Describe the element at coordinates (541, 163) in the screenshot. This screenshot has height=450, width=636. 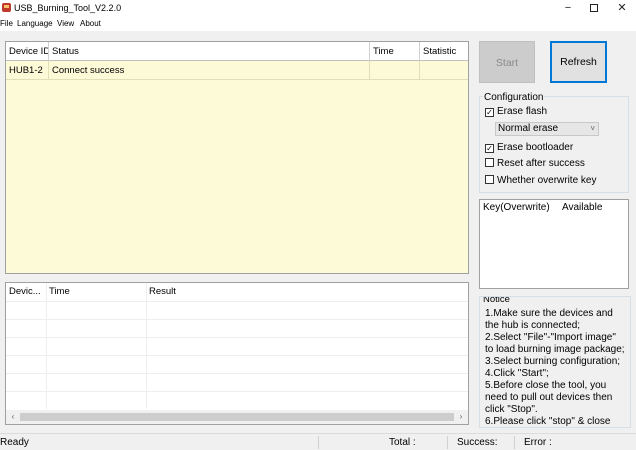
I see `reset-after-success-label: Reset after success` at that location.